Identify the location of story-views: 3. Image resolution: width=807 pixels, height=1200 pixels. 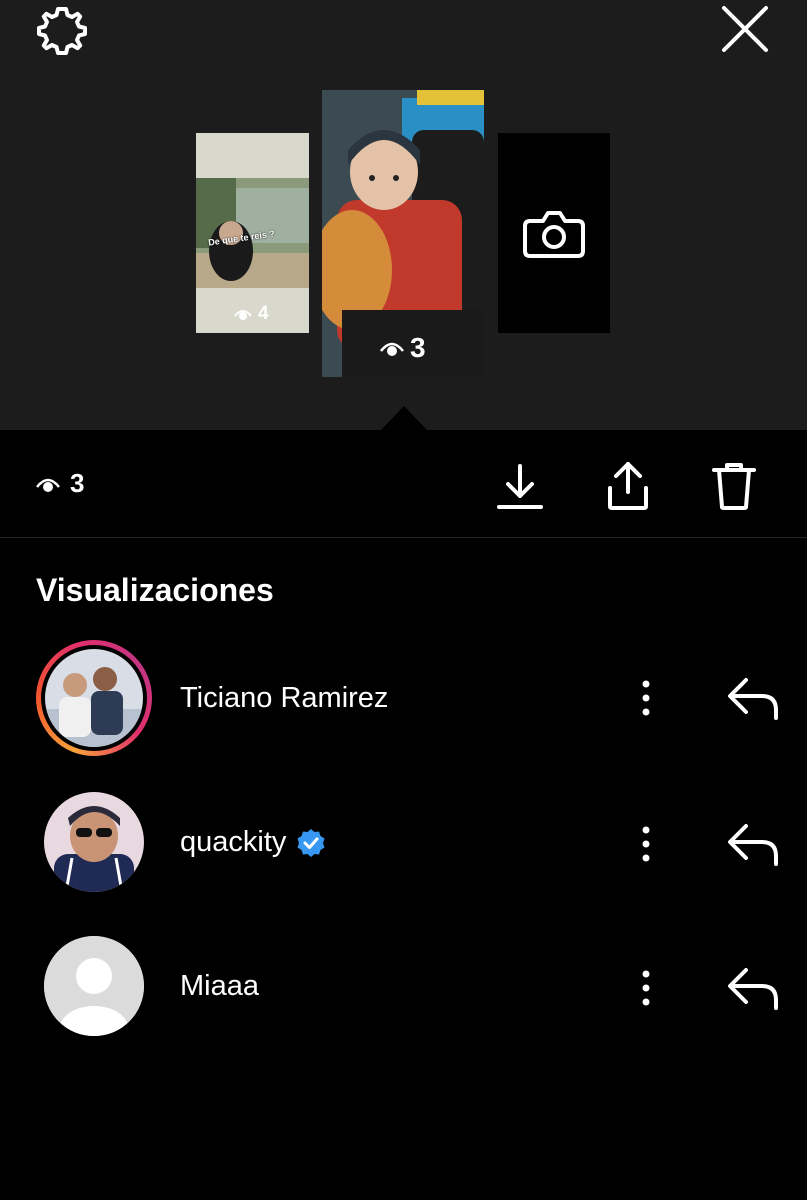
(403, 348).